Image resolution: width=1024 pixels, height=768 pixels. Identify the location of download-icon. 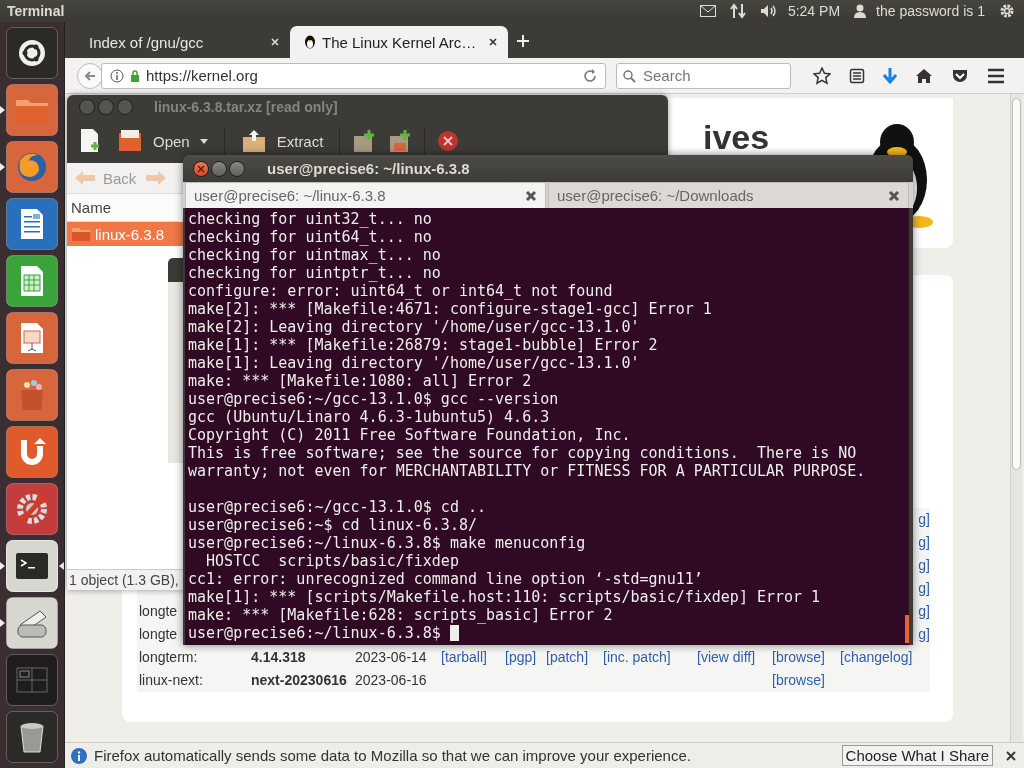
(890, 75).